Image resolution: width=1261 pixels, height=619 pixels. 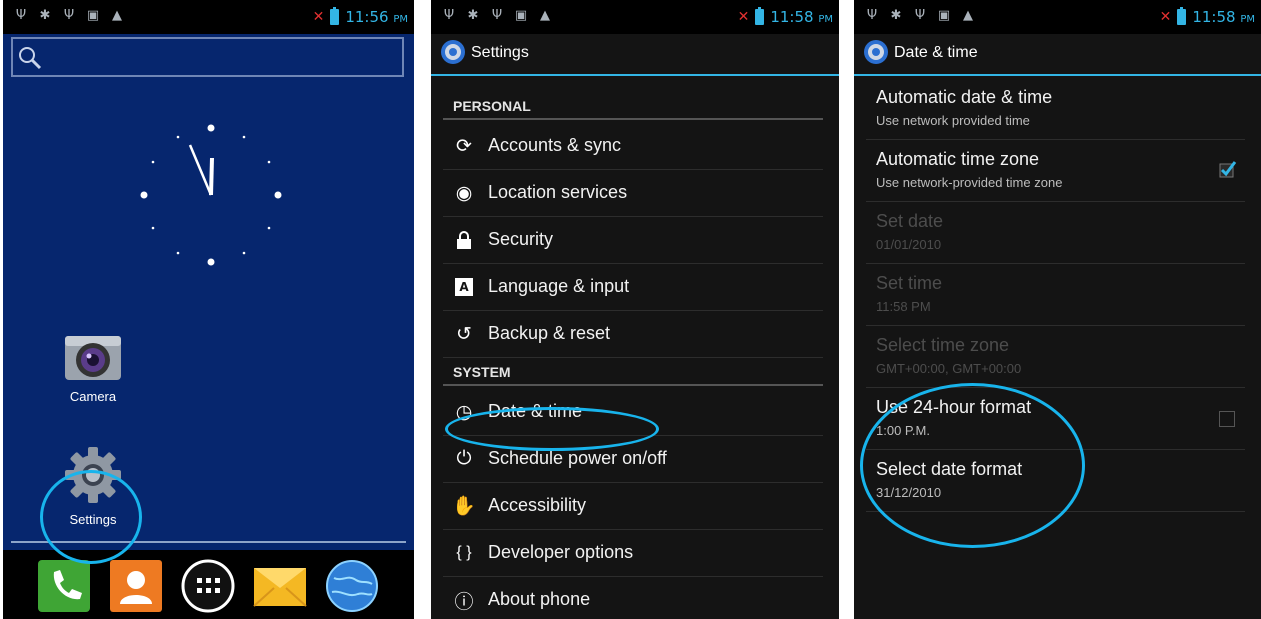 I want to click on messaging-icon, so click(x=280, y=586).